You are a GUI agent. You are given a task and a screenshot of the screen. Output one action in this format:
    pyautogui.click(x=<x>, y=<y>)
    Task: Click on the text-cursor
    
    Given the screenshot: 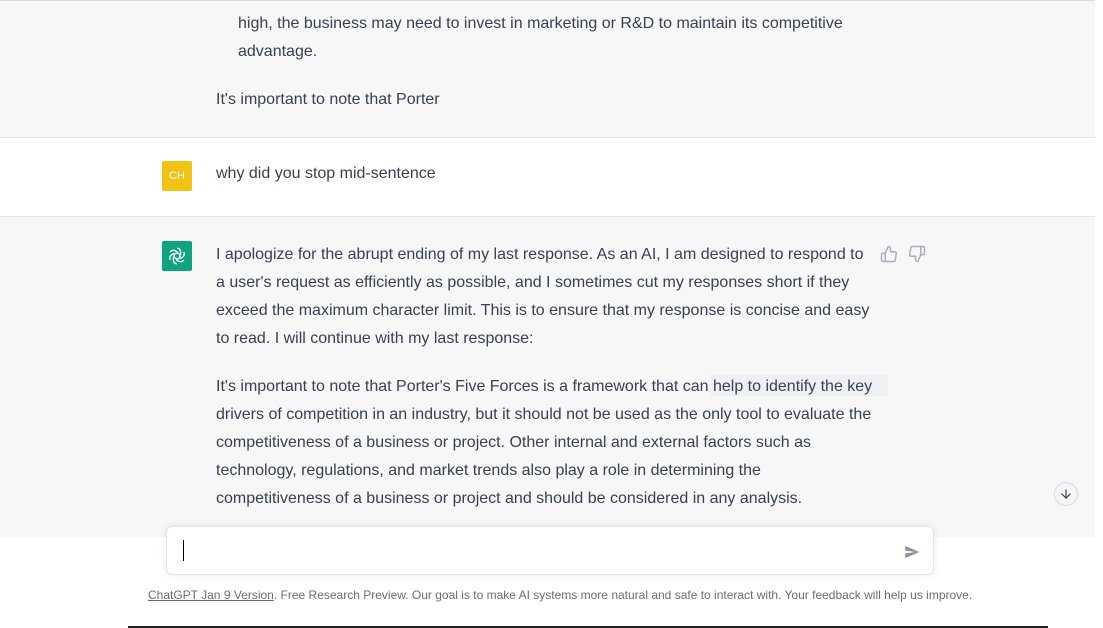 What is the action you would take?
    pyautogui.click(x=183, y=550)
    